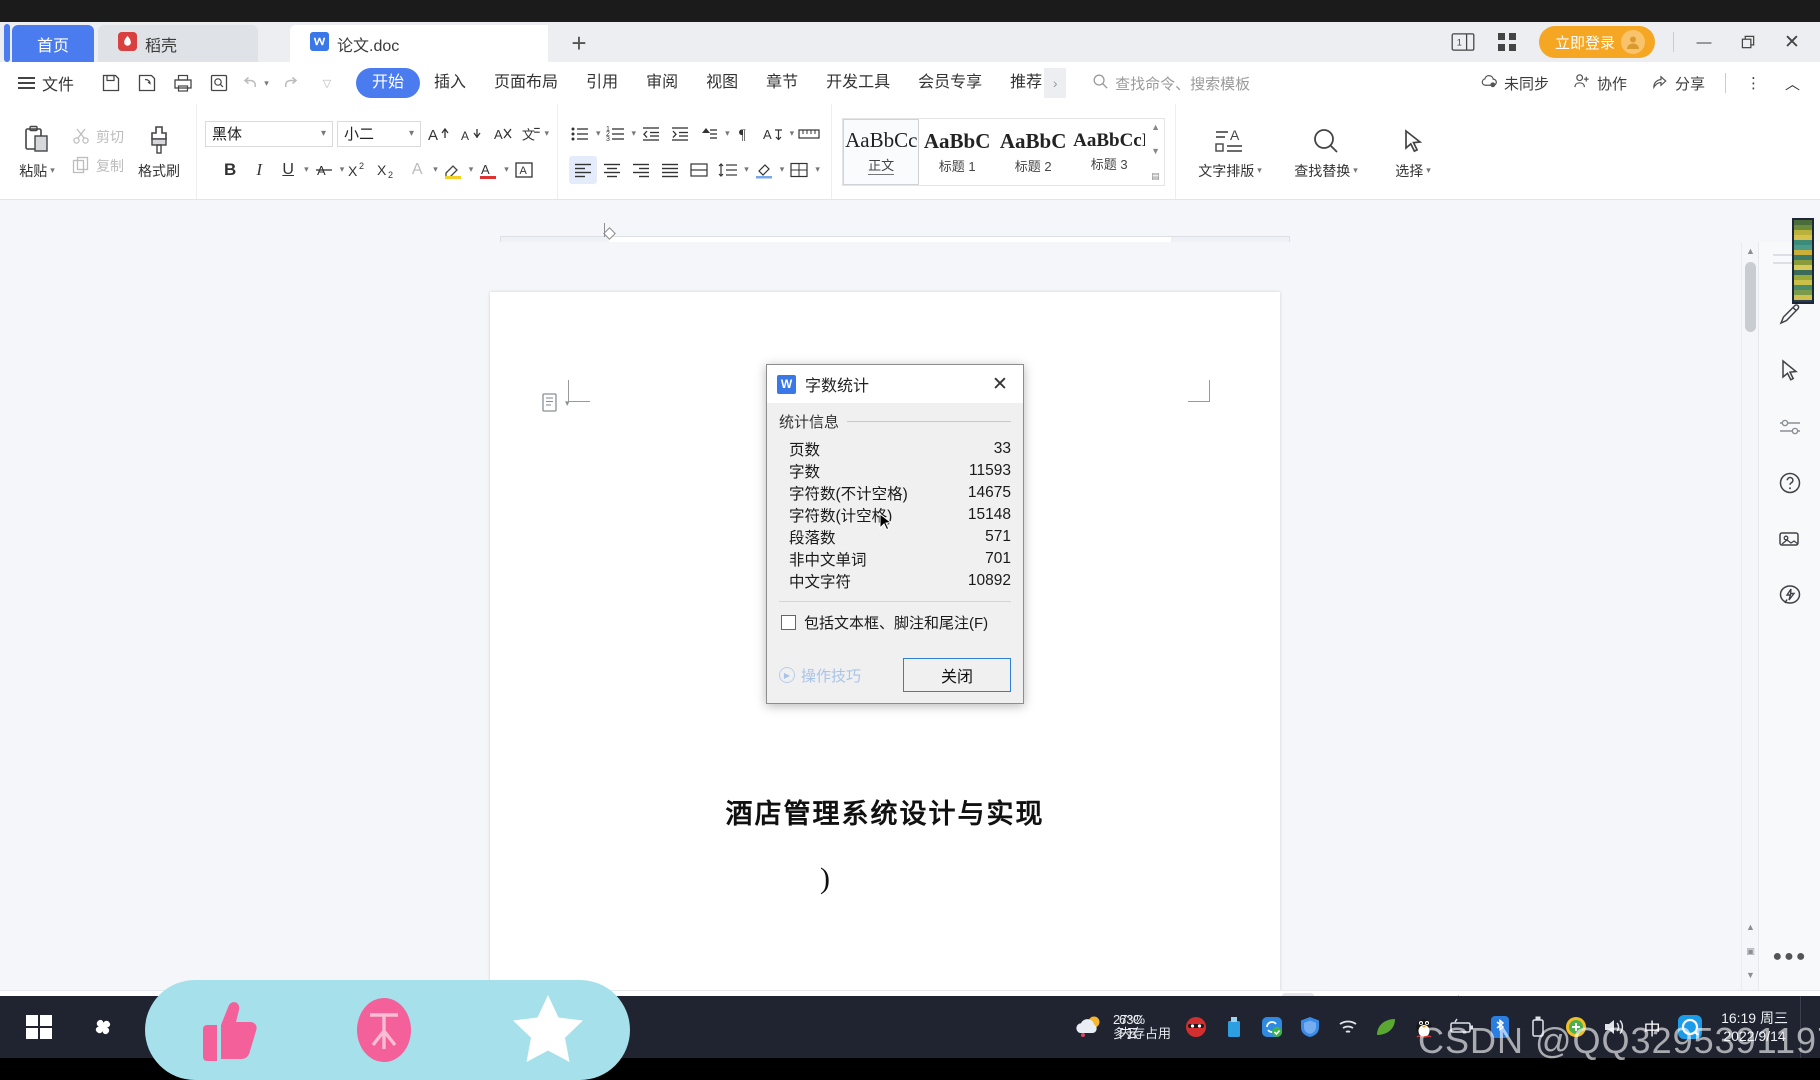 The width and height of the screenshot is (1820, 1080). What do you see at coordinates (1749, 616) in the screenshot?
I see `vertical-scrollbar: ▲ ▲ ▣ ▼` at bounding box center [1749, 616].